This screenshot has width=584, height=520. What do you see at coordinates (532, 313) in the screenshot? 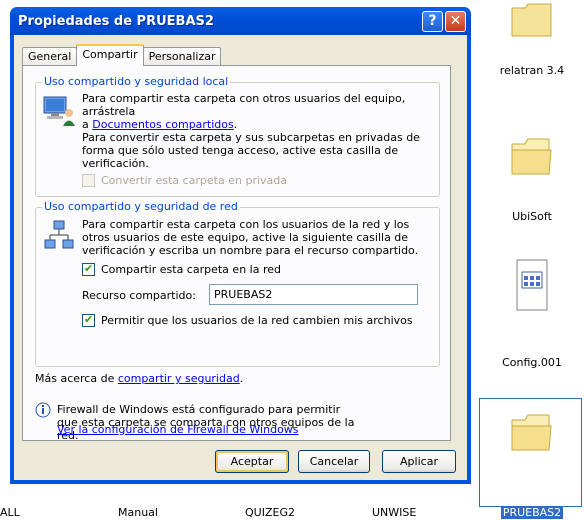
I see `bg-item-config: Config.001` at bounding box center [532, 313].